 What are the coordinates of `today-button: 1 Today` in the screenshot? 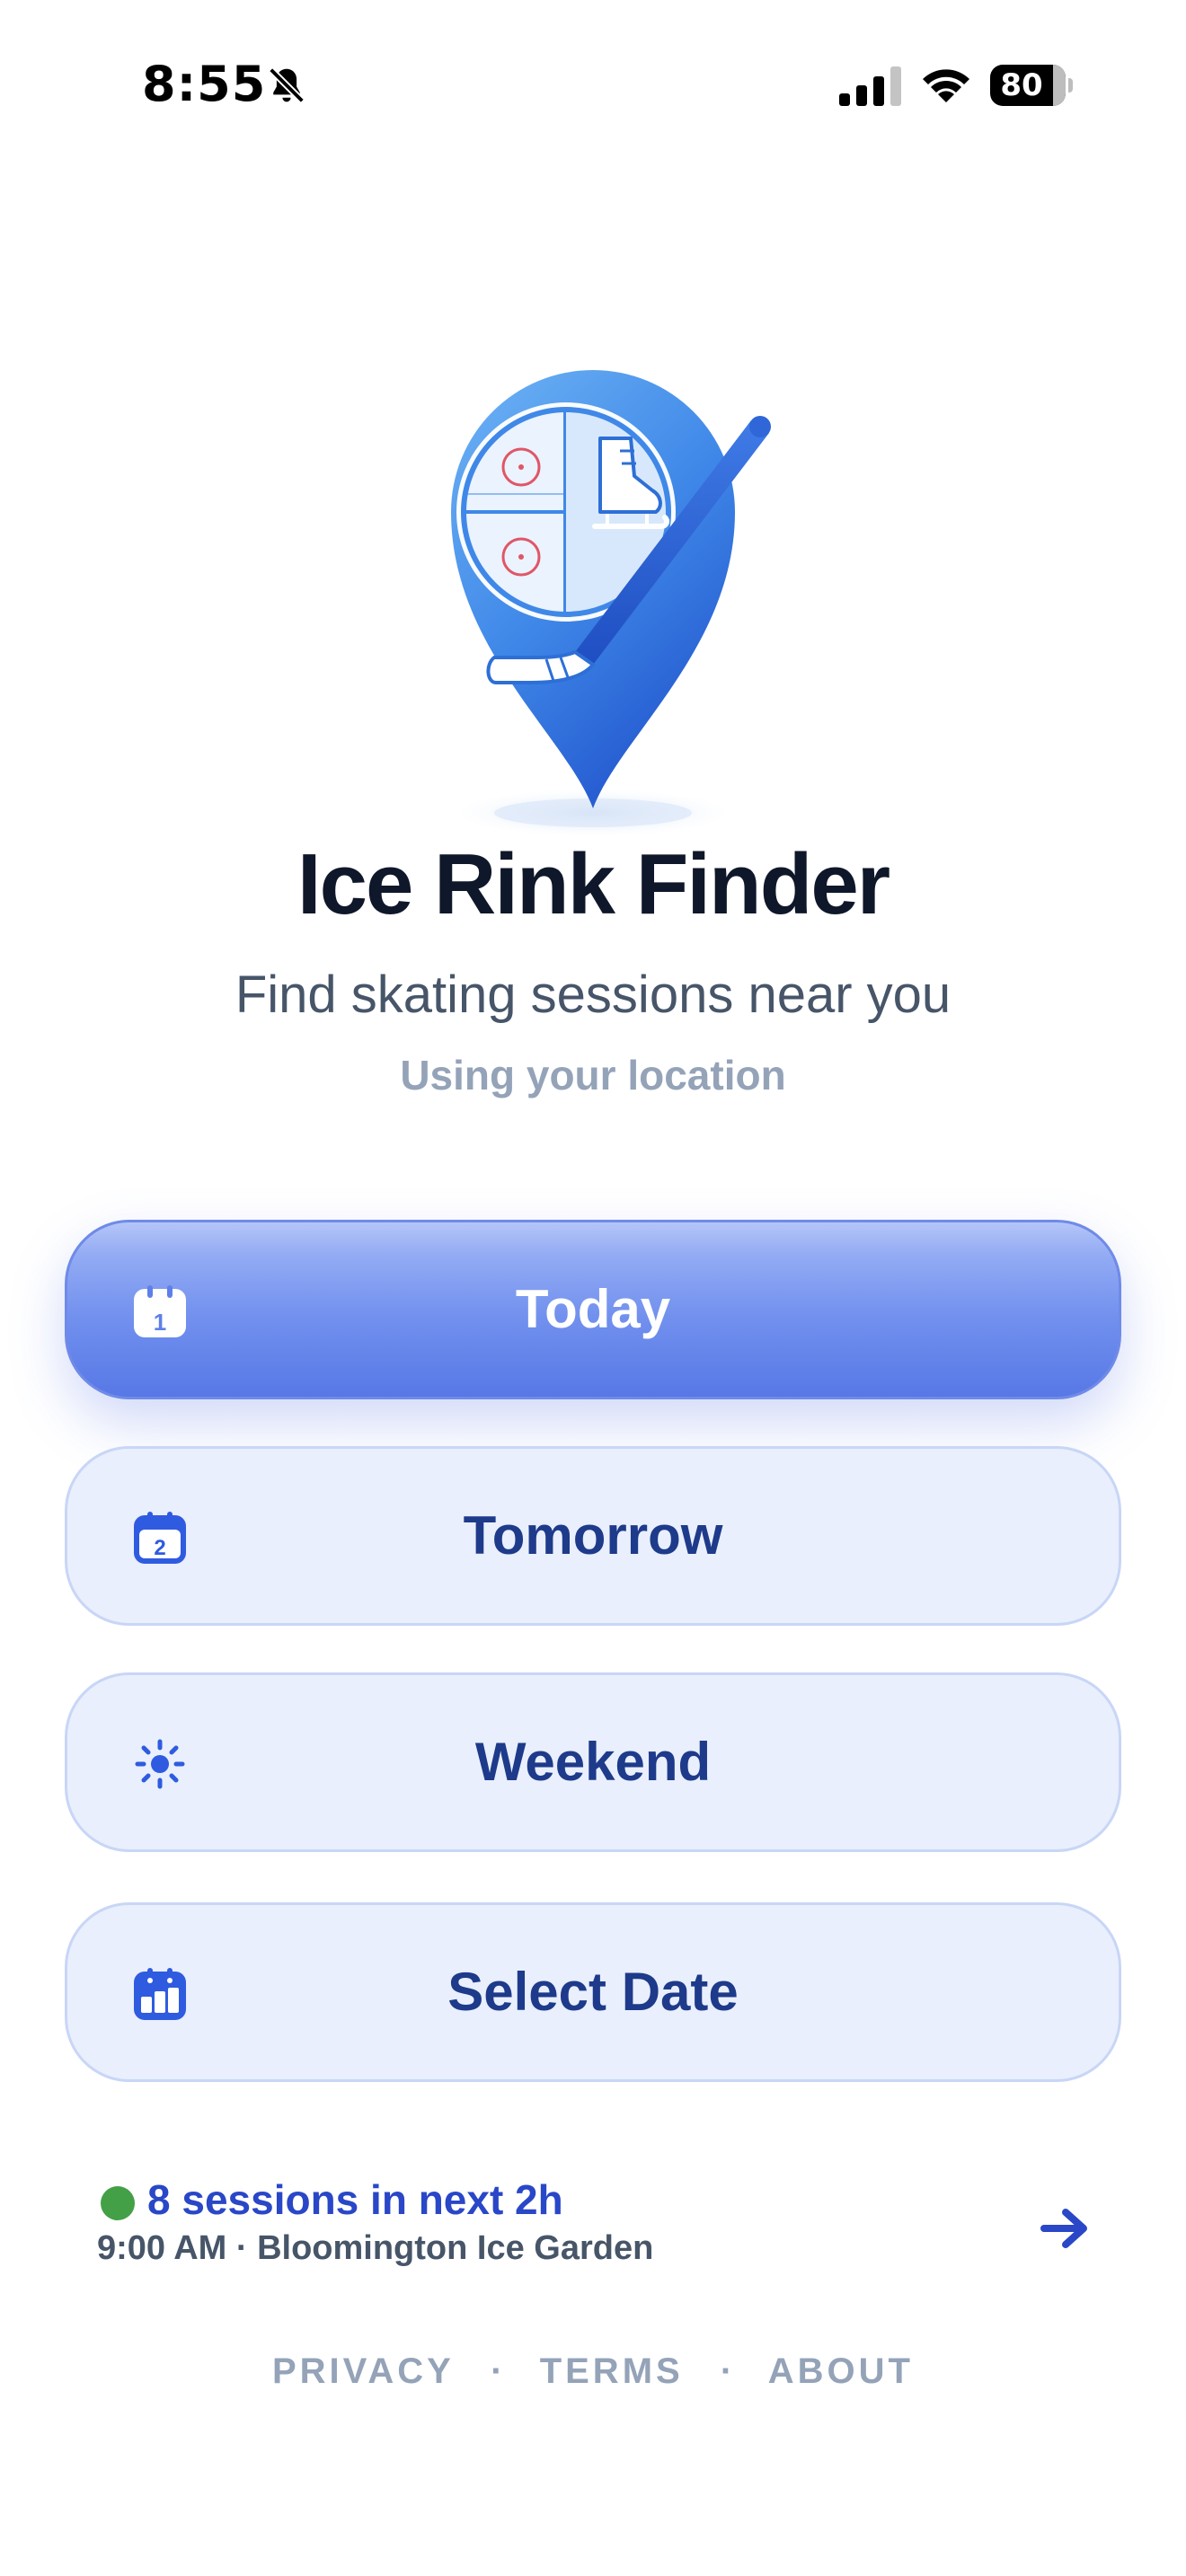 It's located at (593, 1309).